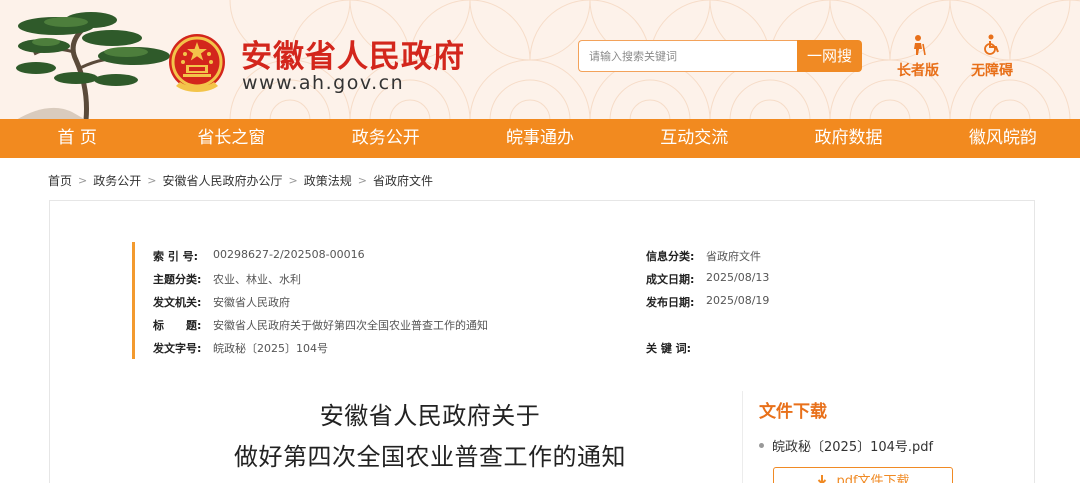  What do you see at coordinates (177, 348) in the screenshot?
I see `meta-label: 发文字号:` at bounding box center [177, 348].